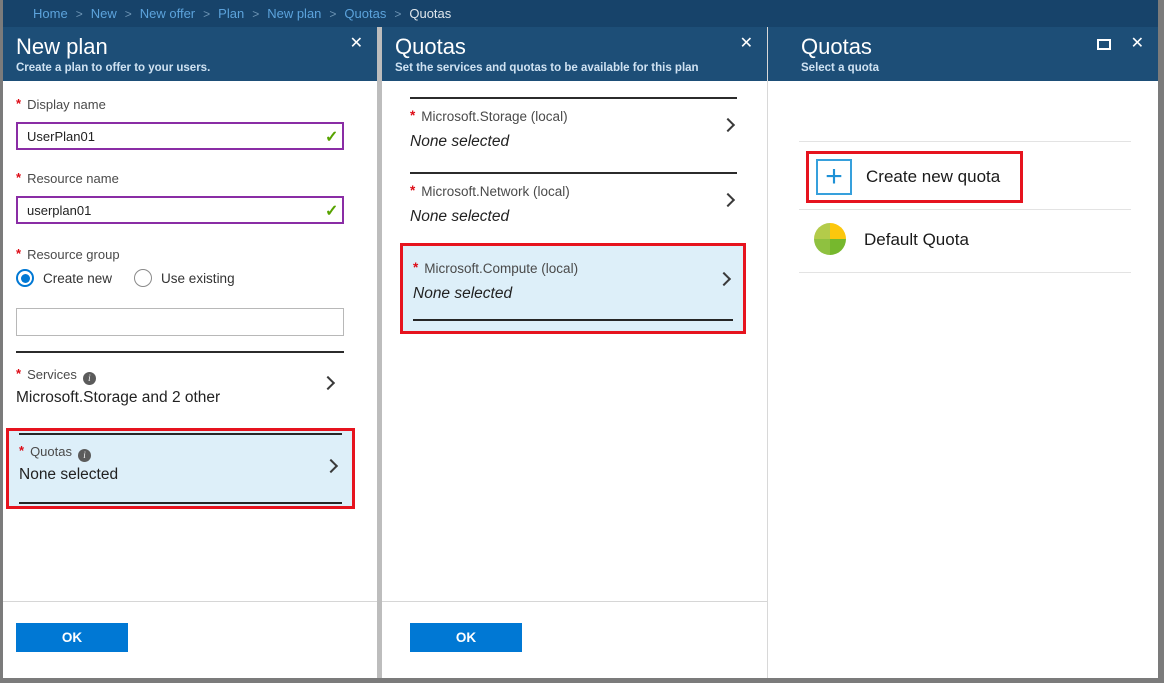 This screenshot has height=683, width=1164. I want to click on breadcrumb-item-plan: Plan, so click(231, 13).